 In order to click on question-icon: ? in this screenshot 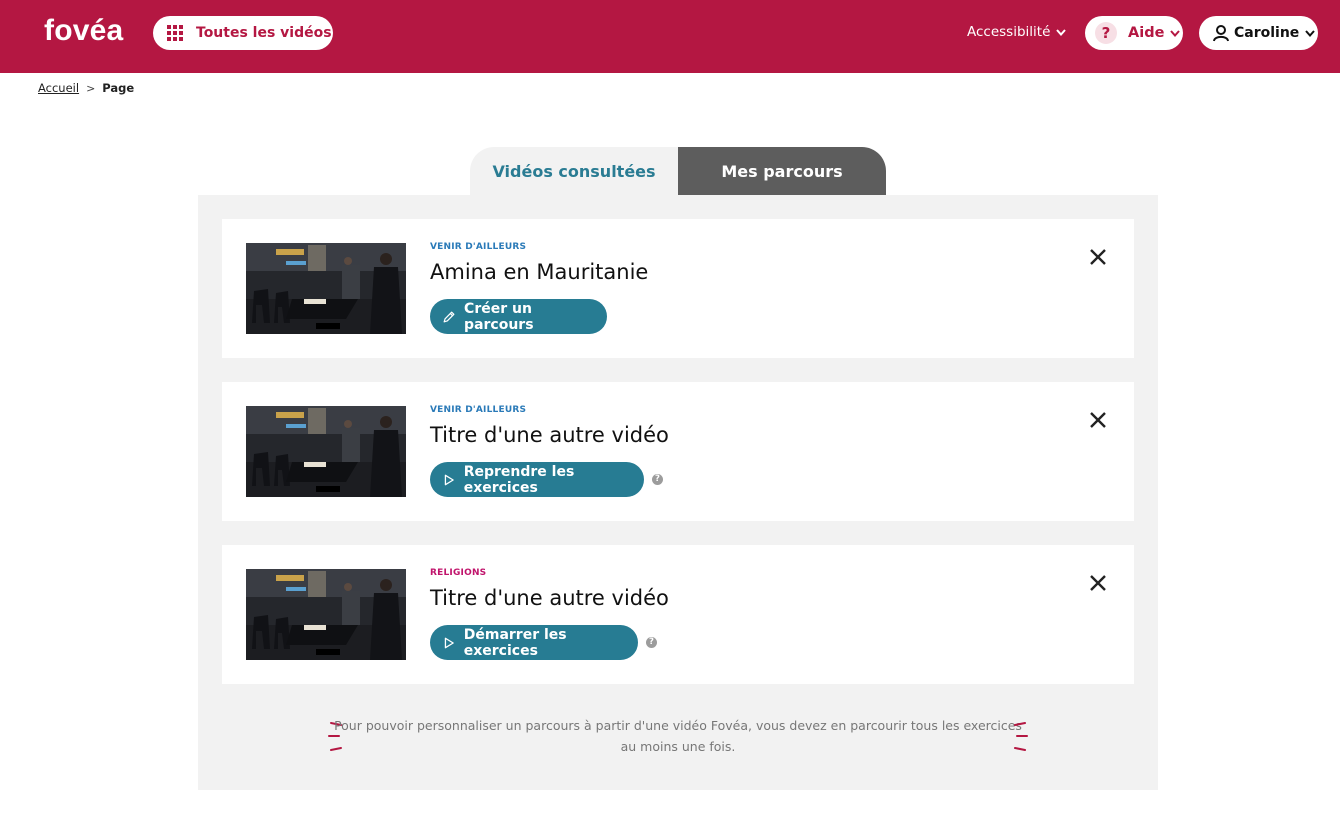, I will do `click(1106, 33)`.